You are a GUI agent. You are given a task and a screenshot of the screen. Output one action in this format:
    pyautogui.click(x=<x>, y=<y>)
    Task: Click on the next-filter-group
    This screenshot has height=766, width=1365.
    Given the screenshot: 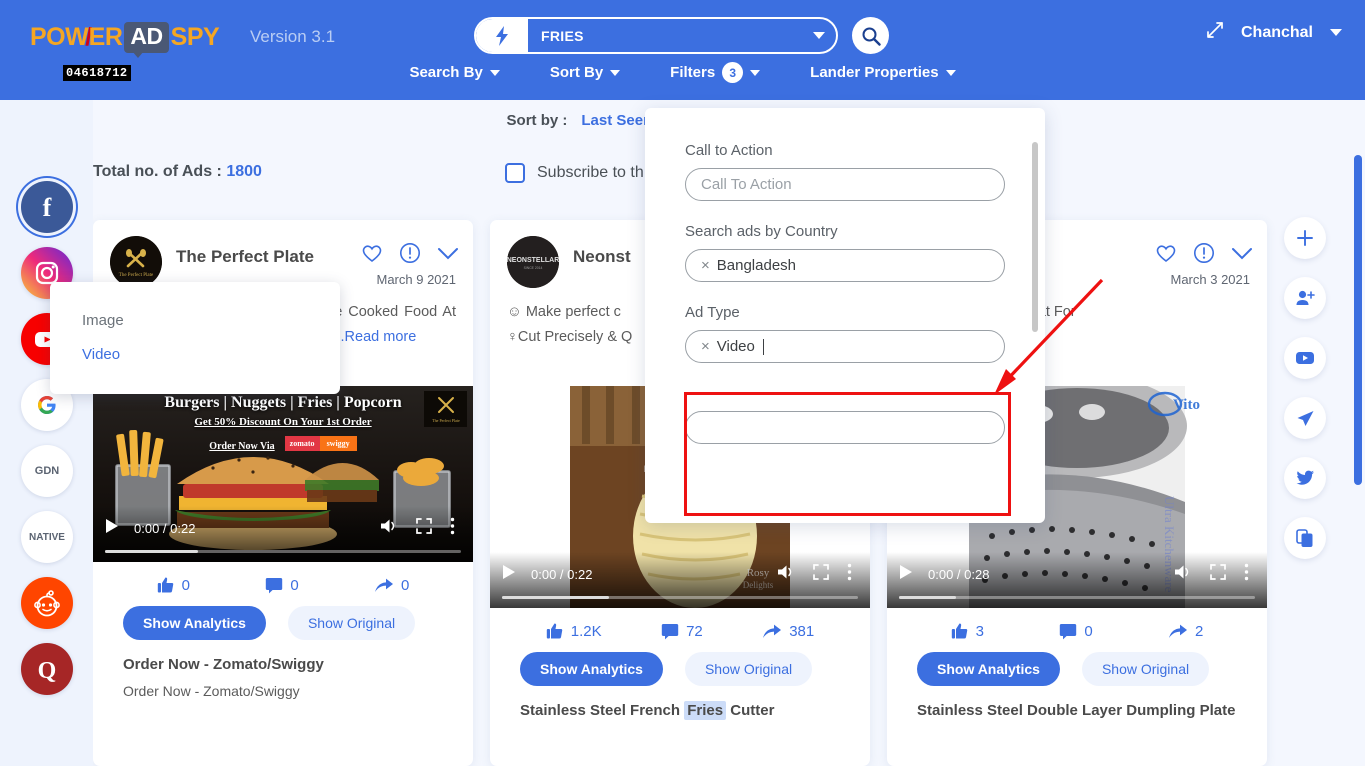 What is the action you would take?
    pyautogui.click(x=845, y=414)
    